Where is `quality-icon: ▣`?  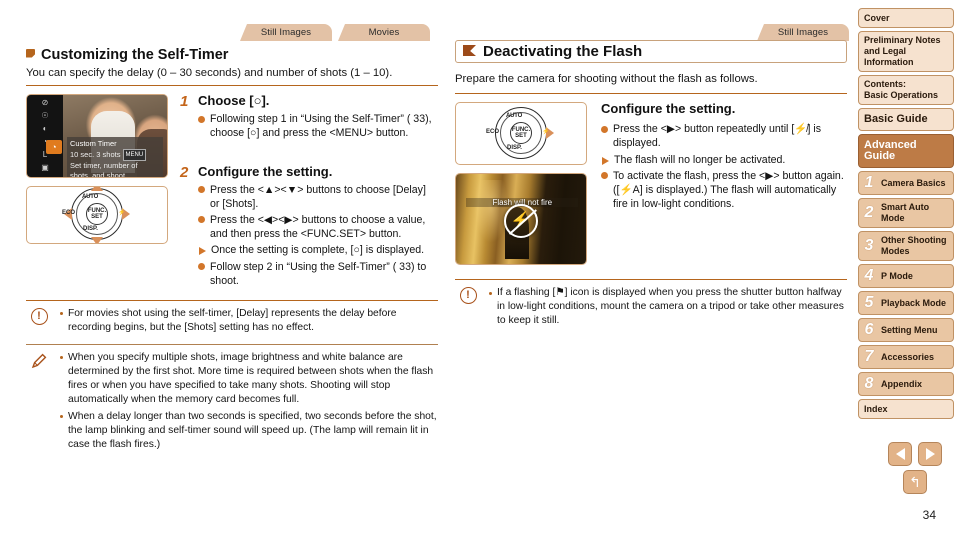 quality-icon: ▣ is located at coordinates (45, 168).